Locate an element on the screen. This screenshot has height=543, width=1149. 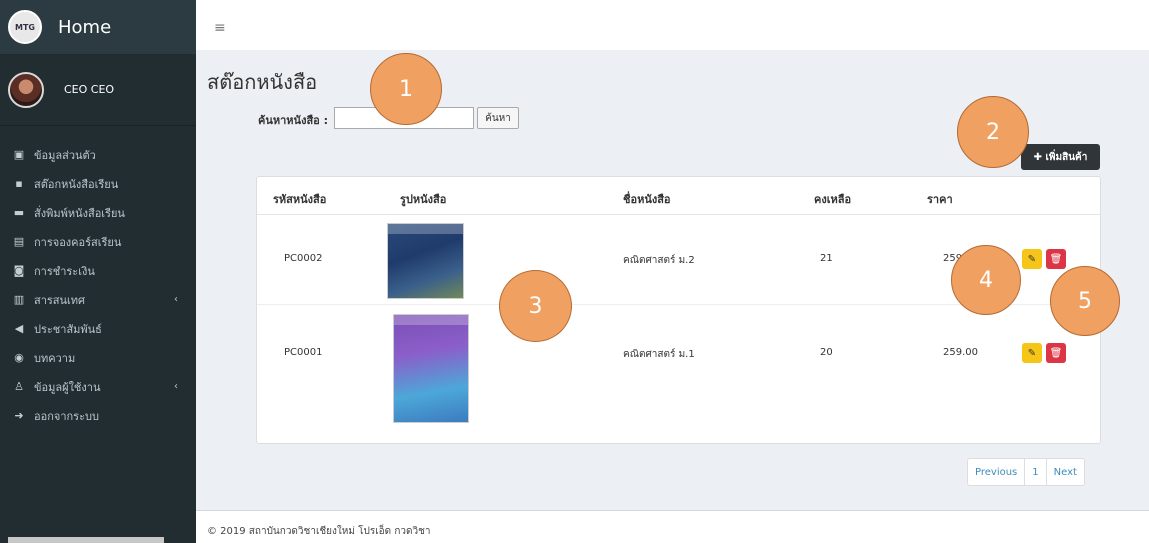
sidebar-item-profile: ▣ ข้อมูลส่วนตัว is located at coordinates (98, 154).